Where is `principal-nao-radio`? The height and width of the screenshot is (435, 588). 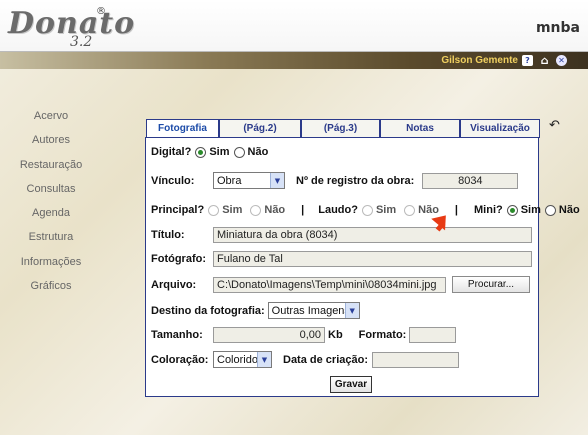
principal-nao-radio is located at coordinates (256, 210).